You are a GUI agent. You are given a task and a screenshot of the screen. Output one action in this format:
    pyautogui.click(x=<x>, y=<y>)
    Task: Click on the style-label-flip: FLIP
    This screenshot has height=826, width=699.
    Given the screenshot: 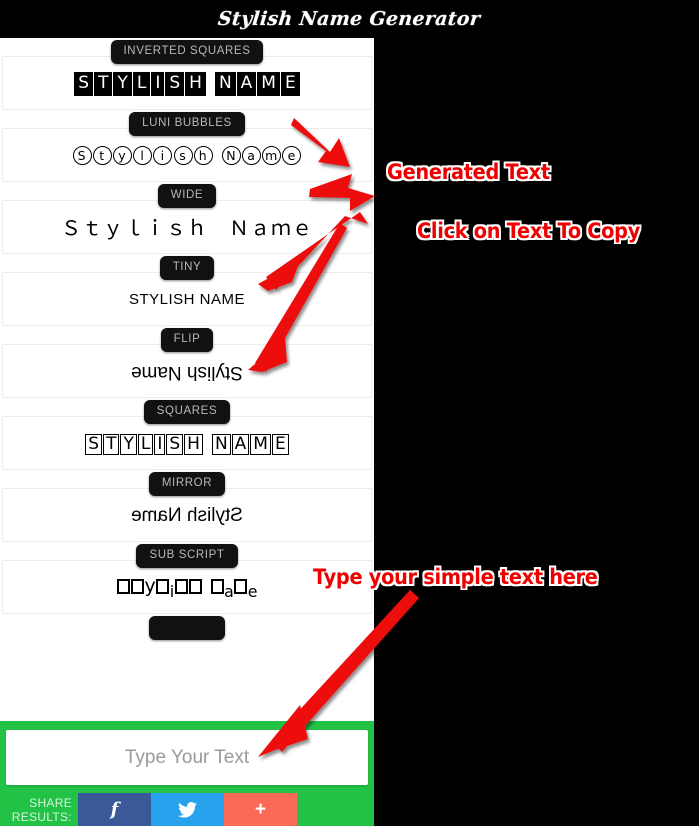 What is the action you would take?
    pyautogui.click(x=187, y=340)
    